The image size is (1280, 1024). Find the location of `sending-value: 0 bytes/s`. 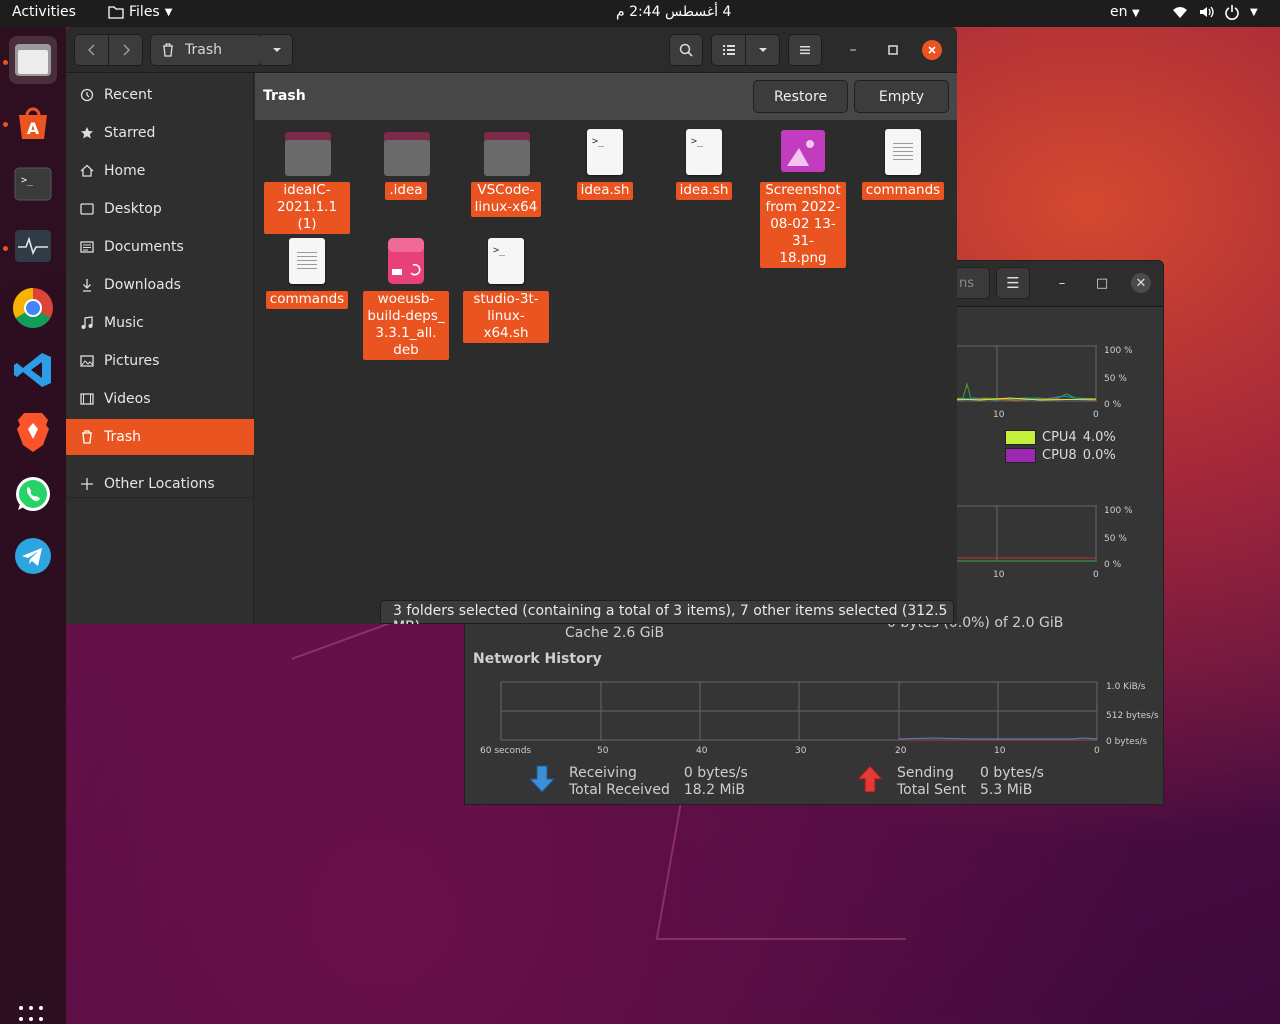

sending-value: 0 bytes/s is located at coordinates (1012, 773).